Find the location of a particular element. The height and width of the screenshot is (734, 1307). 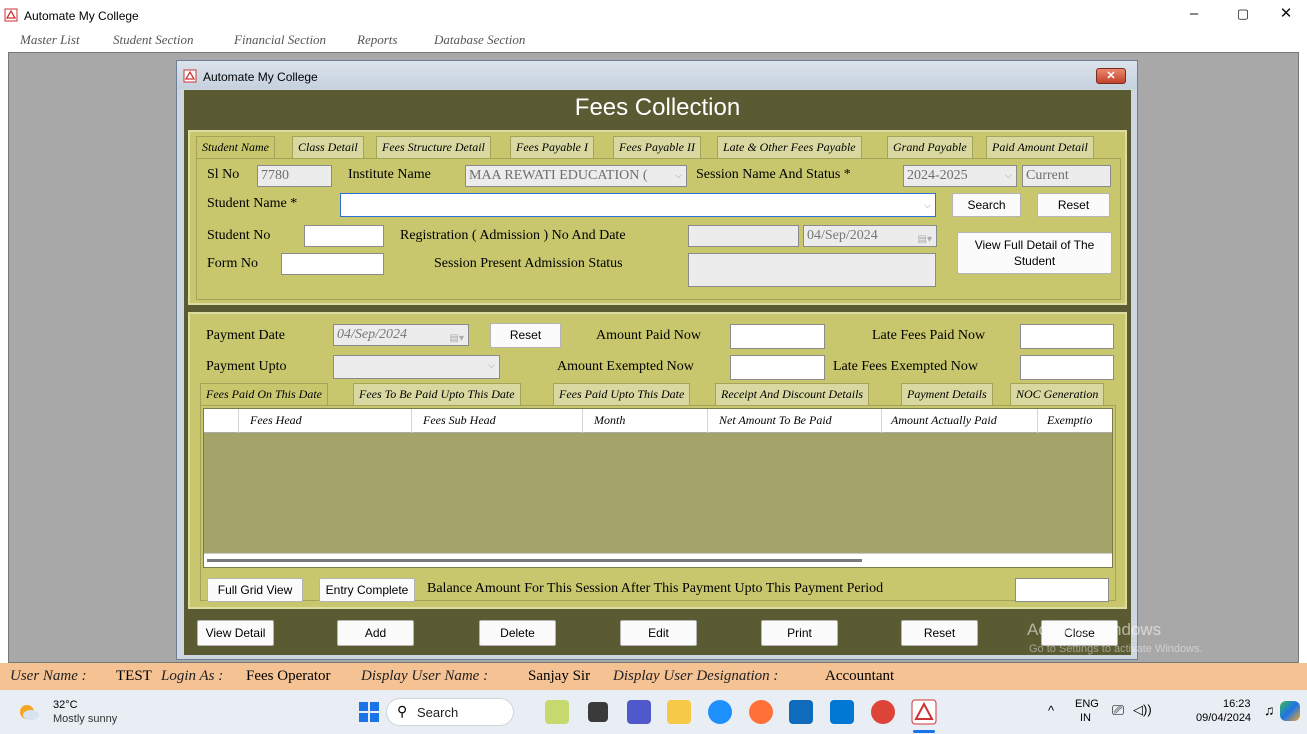

delete-button: Delete is located at coordinates (517, 633).